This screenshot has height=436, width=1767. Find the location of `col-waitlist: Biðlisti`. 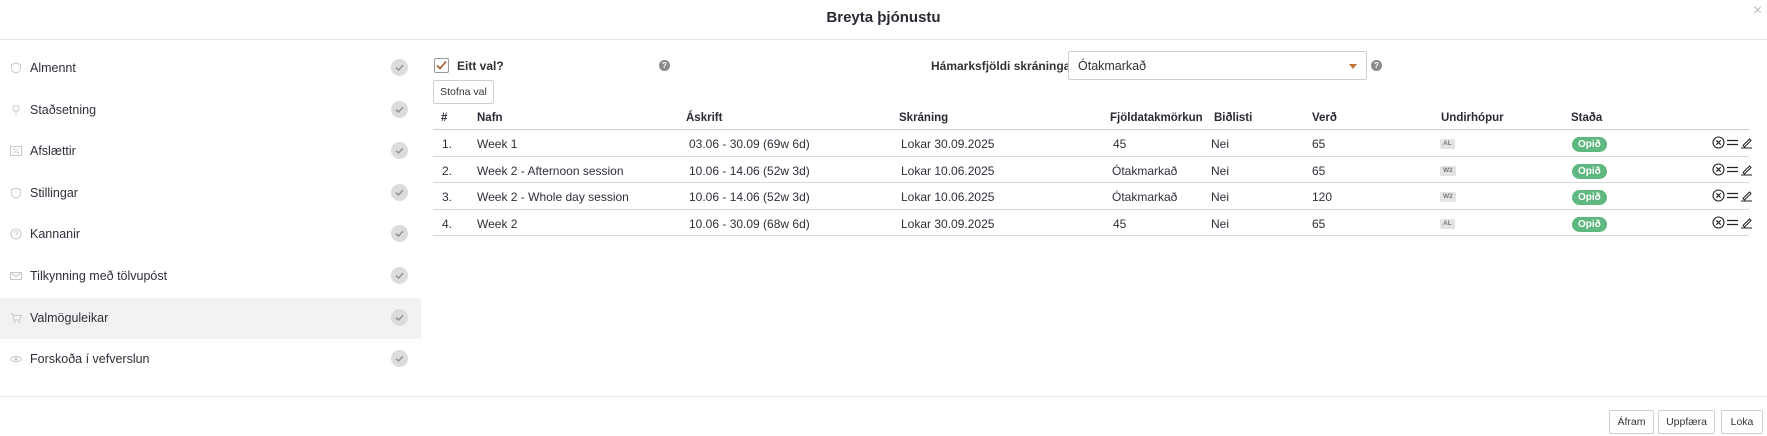

col-waitlist: Biðlisti is located at coordinates (1233, 118).